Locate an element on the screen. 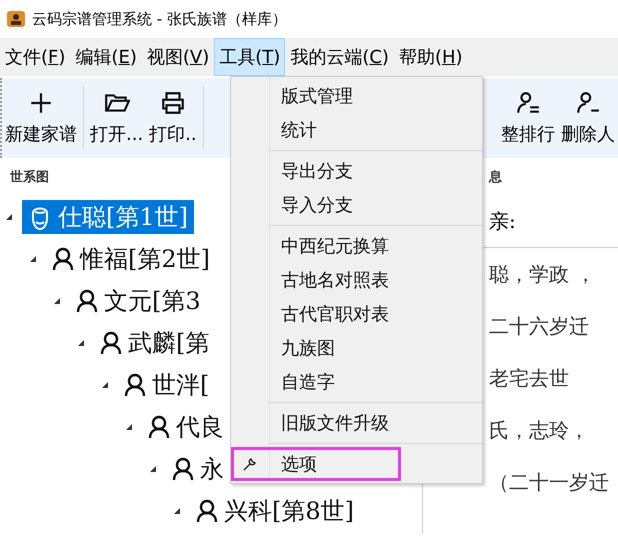 This screenshot has width=618, height=536. printer-icon is located at coordinates (173, 103).